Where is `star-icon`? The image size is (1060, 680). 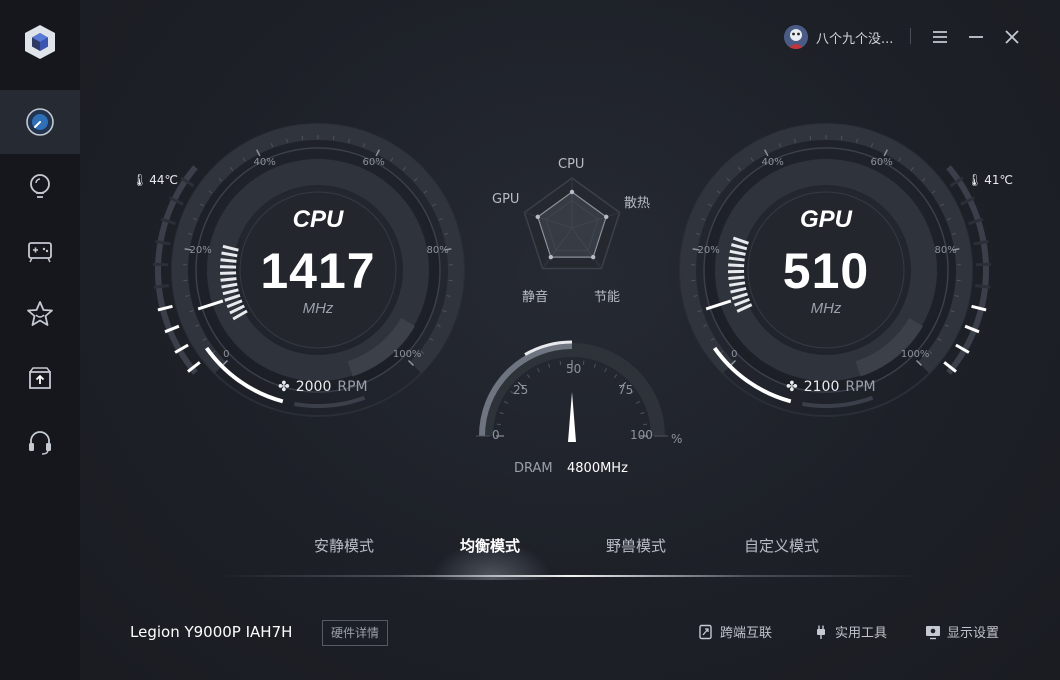
star-icon is located at coordinates (40, 313).